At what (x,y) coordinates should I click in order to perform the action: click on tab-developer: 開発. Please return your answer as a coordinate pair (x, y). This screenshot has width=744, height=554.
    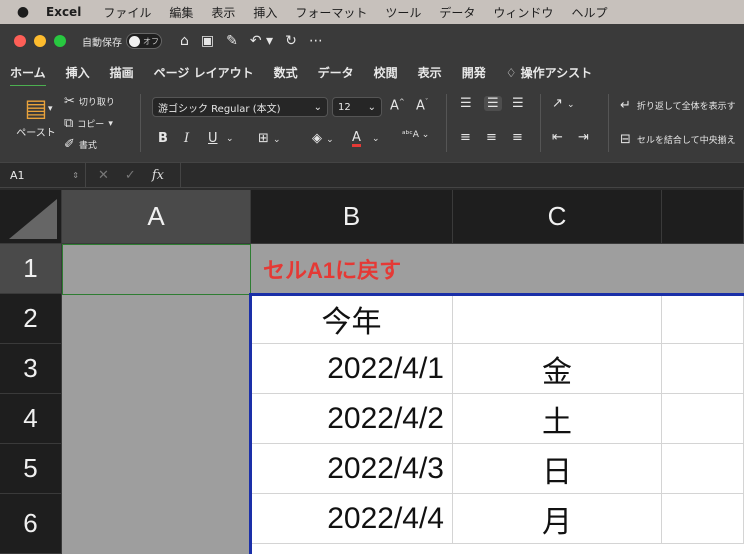
    Looking at the image, I should click on (474, 72).